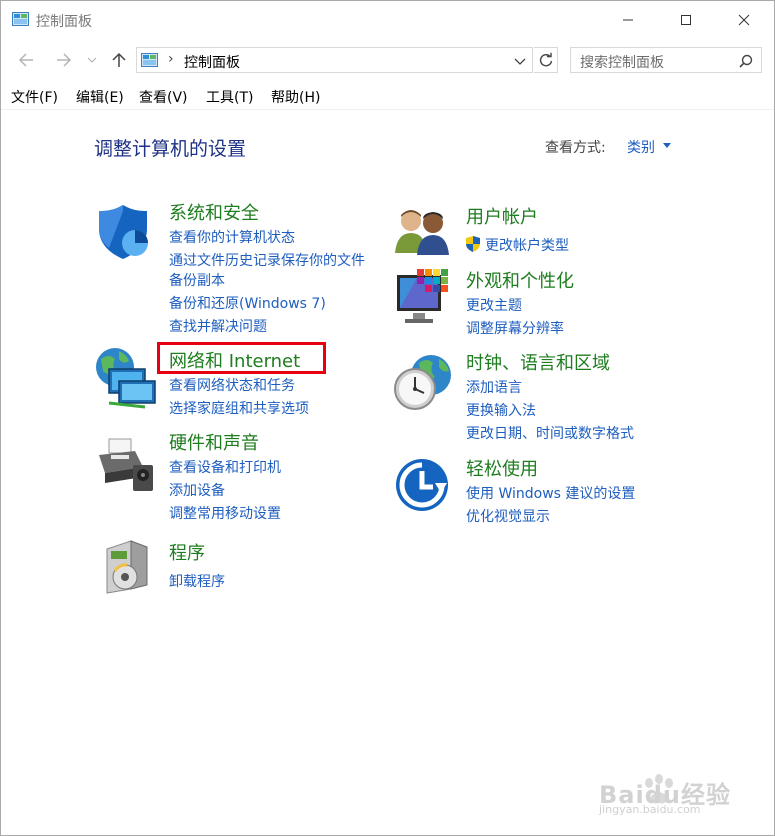 The image size is (775, 836). I want to click on close-icon, so click(744, 20).